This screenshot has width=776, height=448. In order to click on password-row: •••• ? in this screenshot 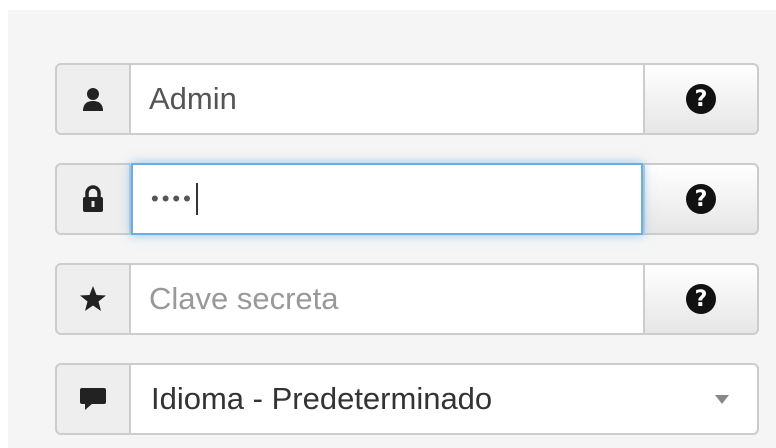, I will do `click(407, 199)`.